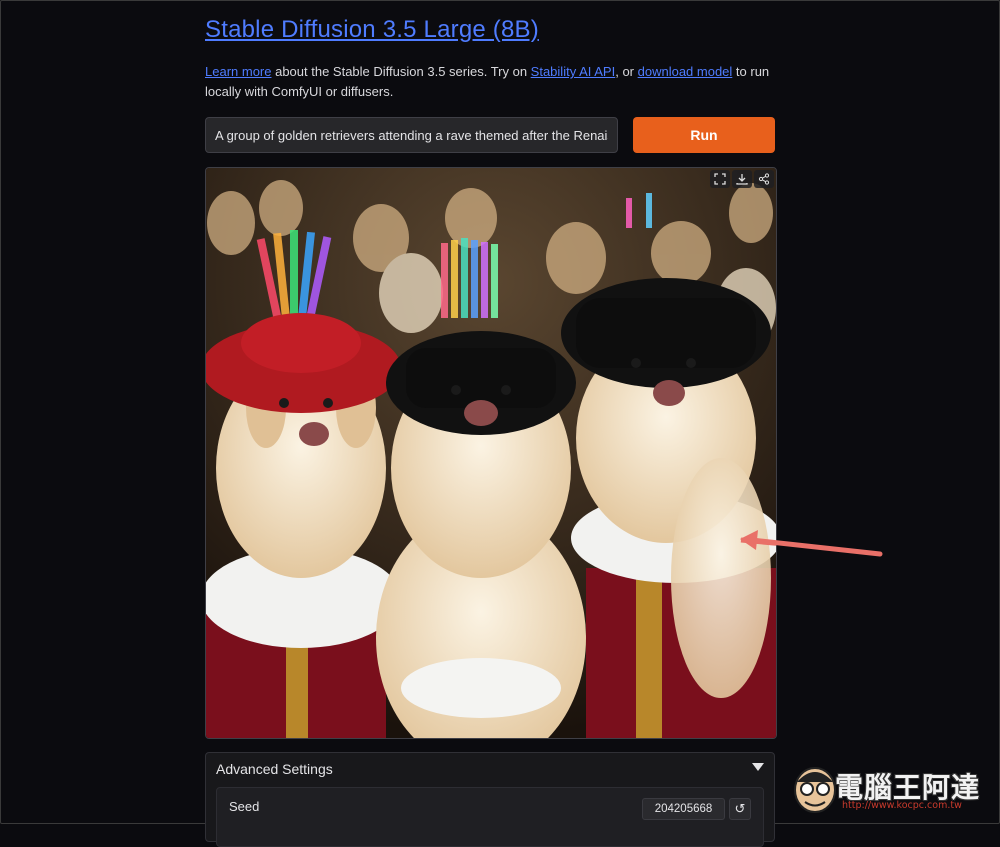 The image size is (1000, 847). I want to click on prompt-input, so click(411, 135).